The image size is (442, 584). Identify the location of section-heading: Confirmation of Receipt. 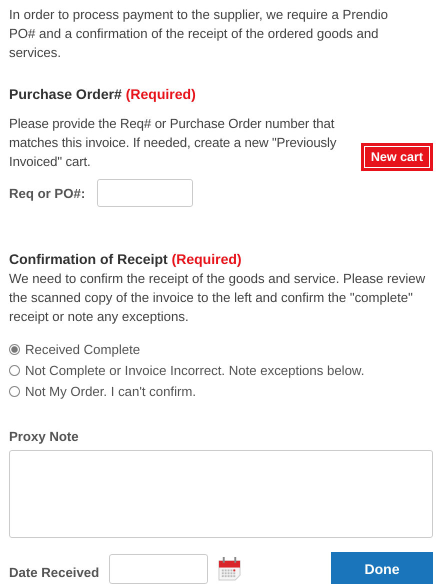
(88, 259).